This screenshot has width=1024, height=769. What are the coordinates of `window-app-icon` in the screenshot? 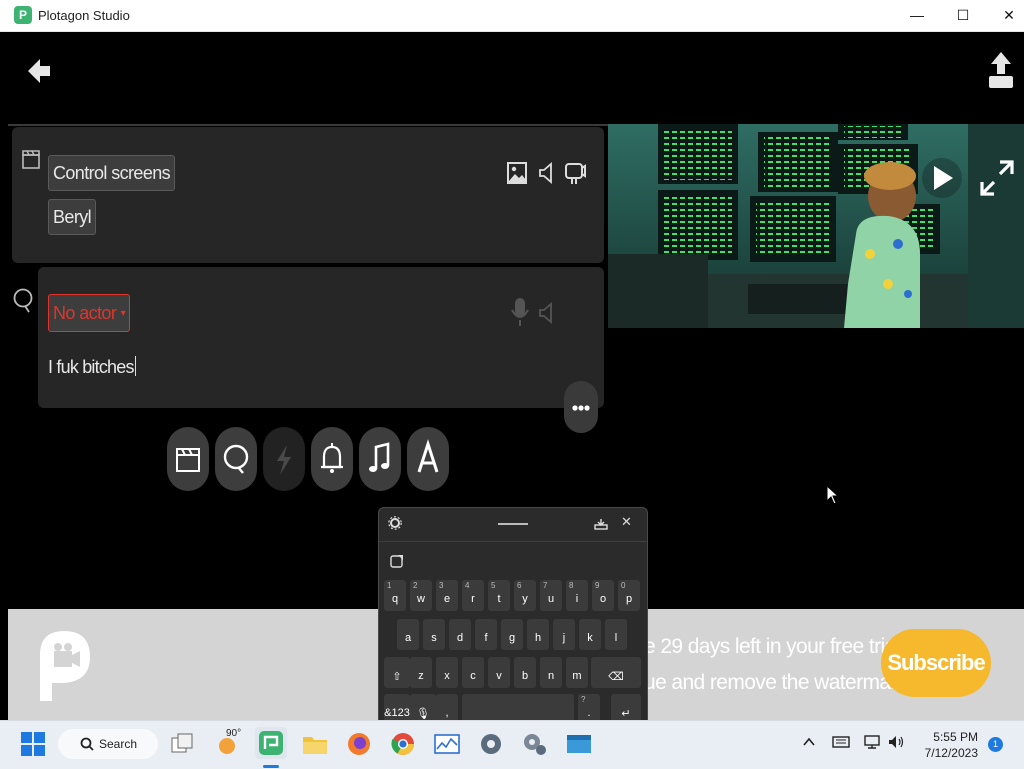 It's located at (579, 744).